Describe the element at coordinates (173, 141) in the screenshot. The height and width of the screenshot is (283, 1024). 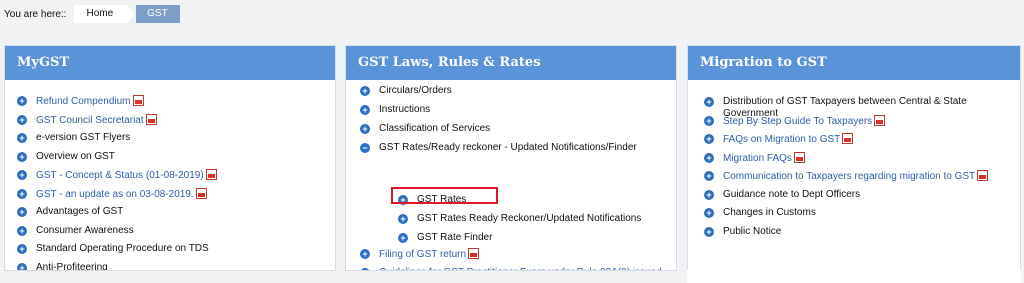
I see `list-item: + e-version GST Flyers` at that location.